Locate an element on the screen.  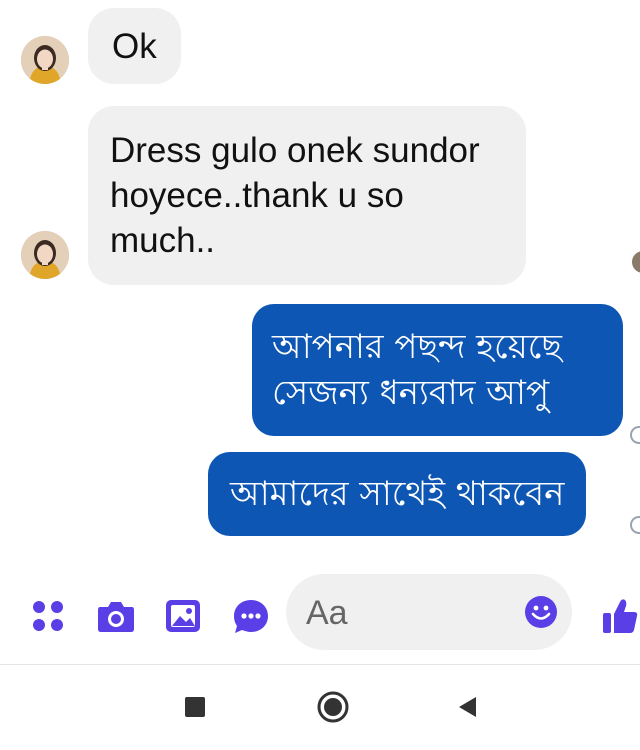
outgoing-message: আপনার পছন্দ হয়েছে সেজন্য ধন্যবাদ আপু is located at coordinates (437, 370).